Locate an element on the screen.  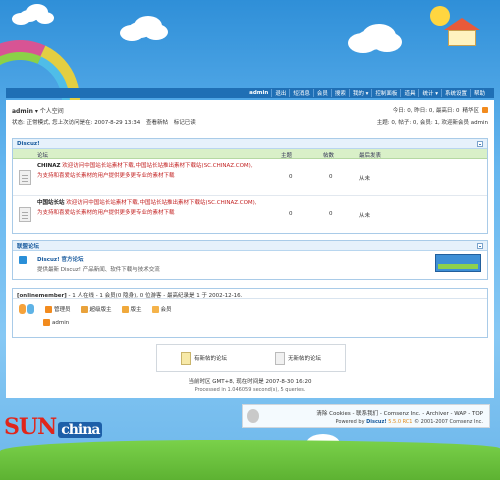
username-link: admin is located at coordinates (22, 111).